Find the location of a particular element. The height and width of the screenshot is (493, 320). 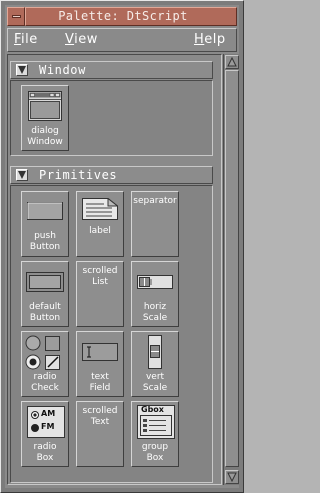

vertical-scrollbar is located at coordinates (231, 269).